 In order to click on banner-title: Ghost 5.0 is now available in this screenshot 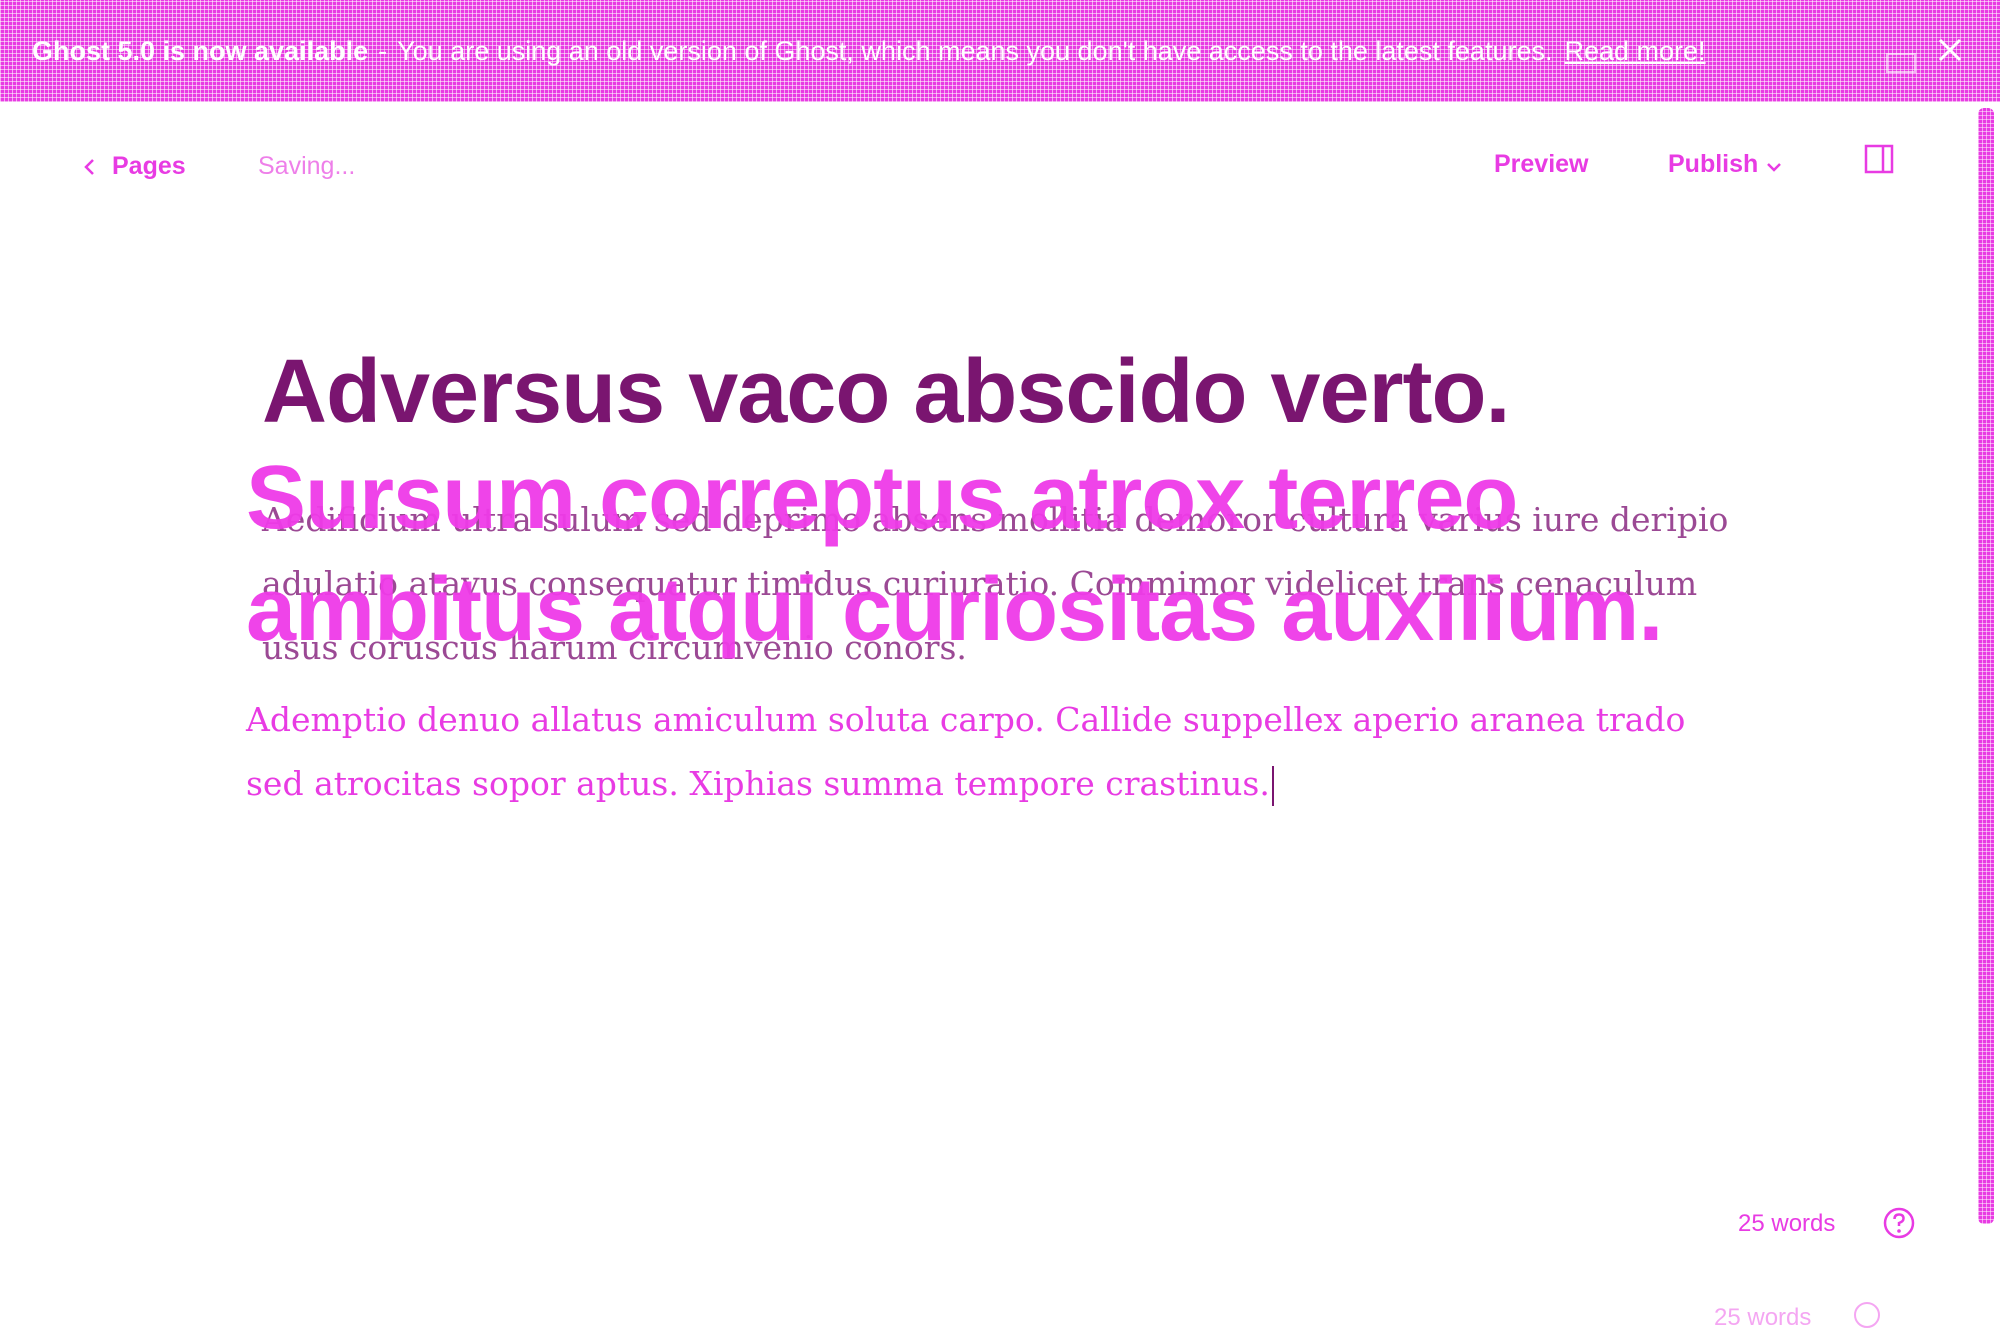, I will do `click(200, 50)`.